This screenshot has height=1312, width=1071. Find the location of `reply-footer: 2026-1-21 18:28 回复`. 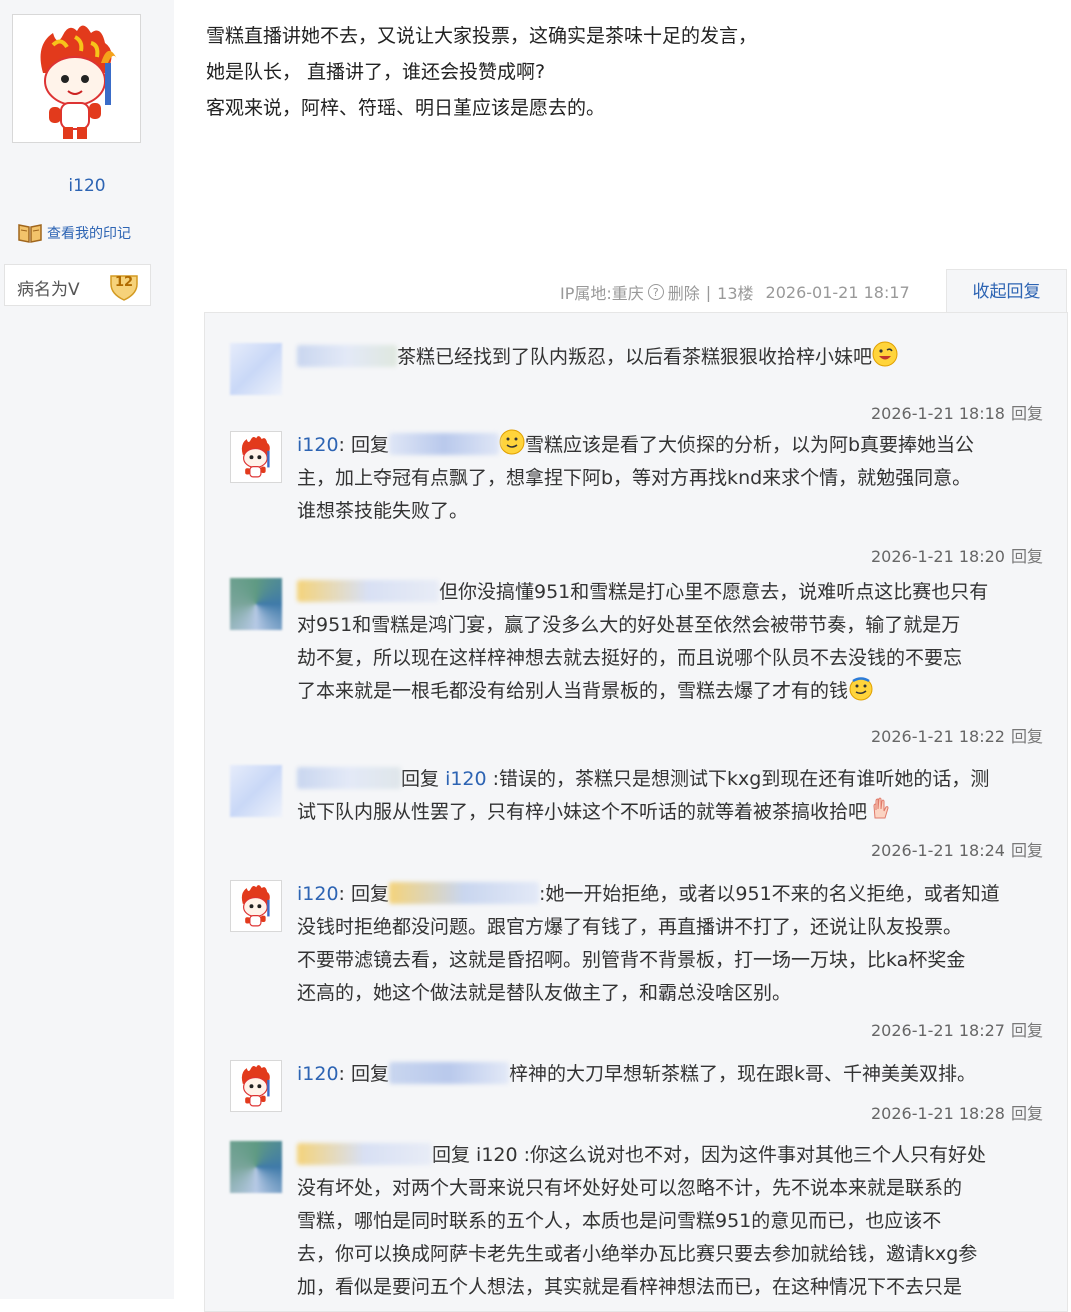

reply-footer: 2026-1-21 18:28 回复 is located at coordinates (957, 1112).